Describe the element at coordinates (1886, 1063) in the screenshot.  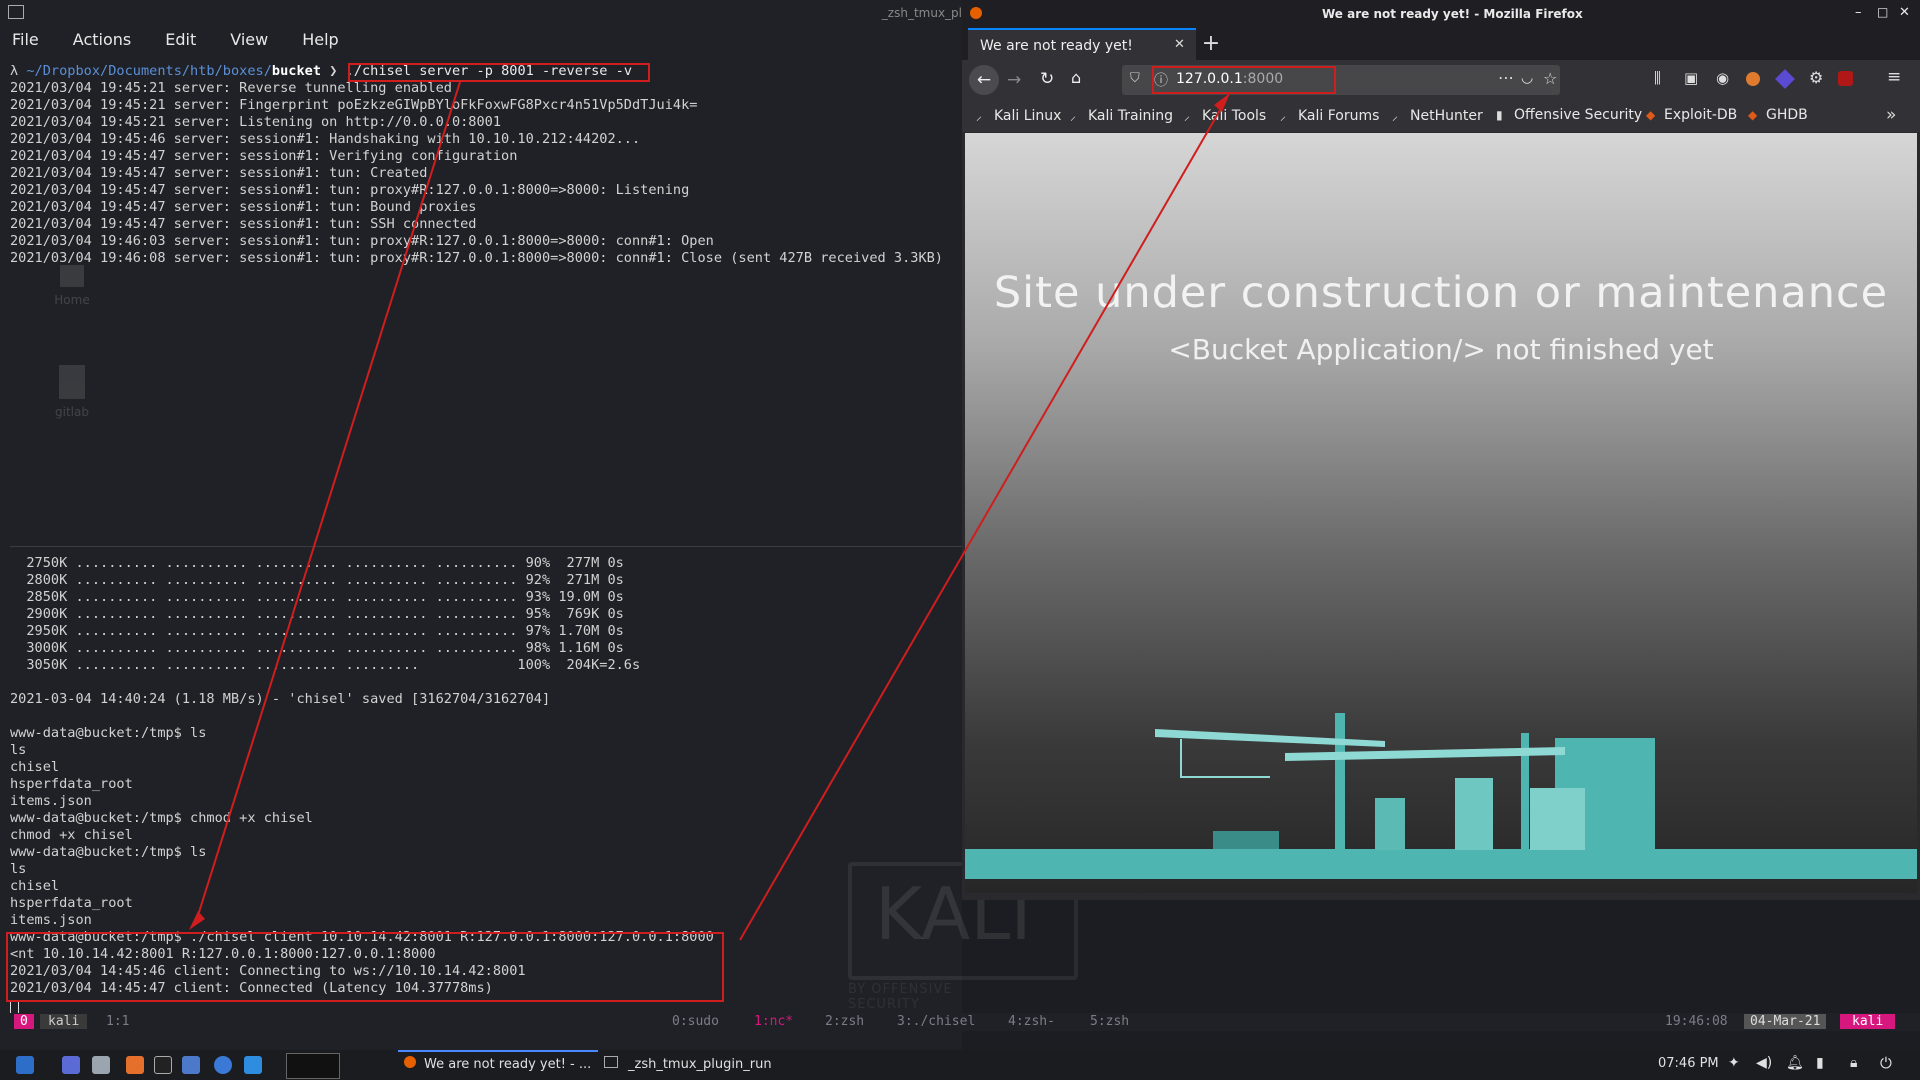
I see `power-icon: ⏻` at that location.